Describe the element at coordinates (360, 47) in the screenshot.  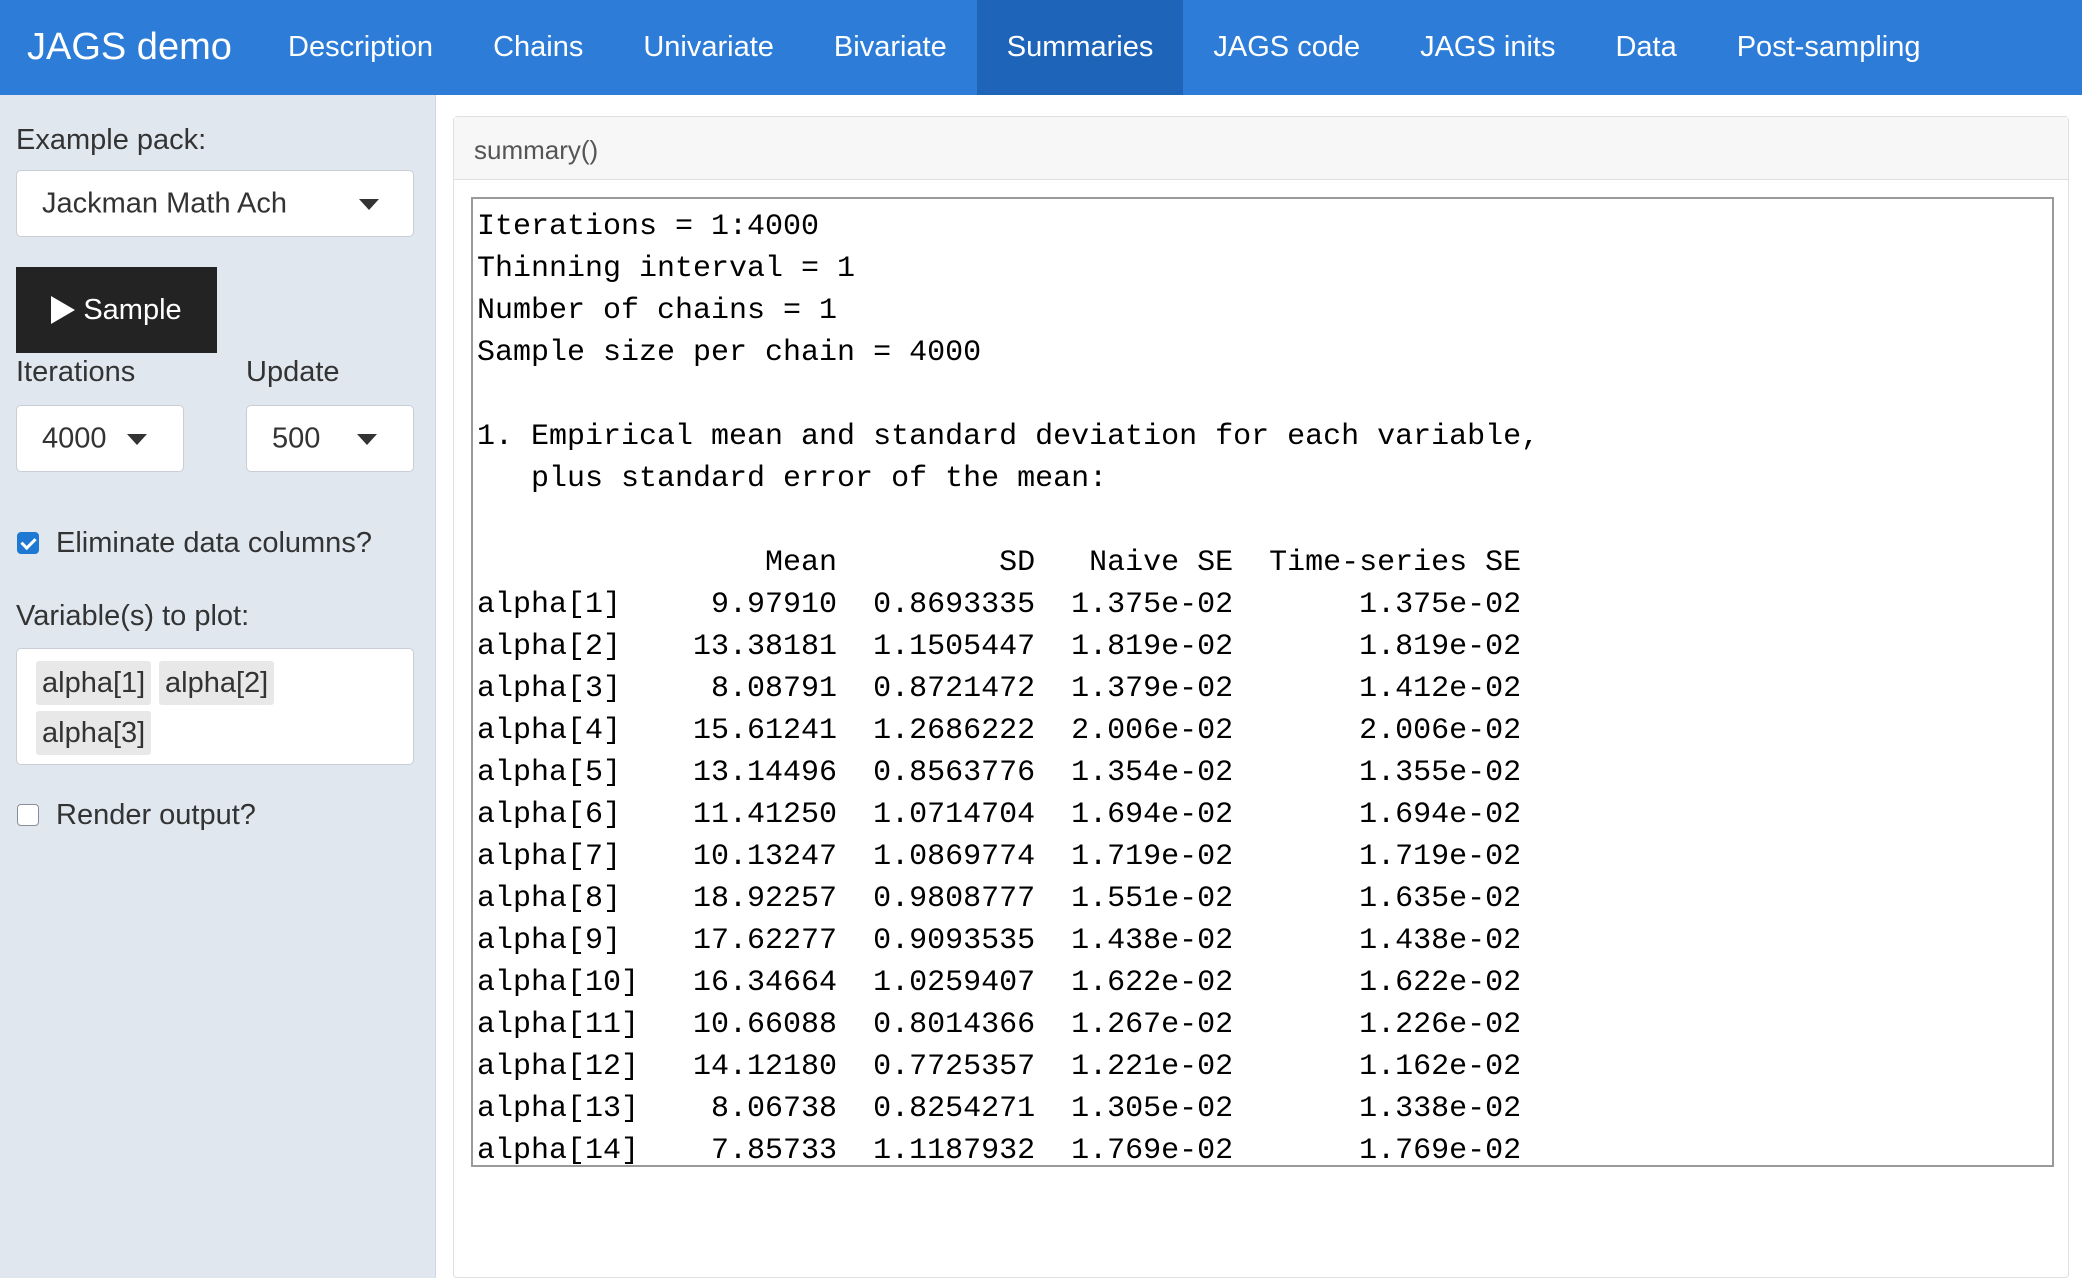
I see `tab-description: Description` at that location.